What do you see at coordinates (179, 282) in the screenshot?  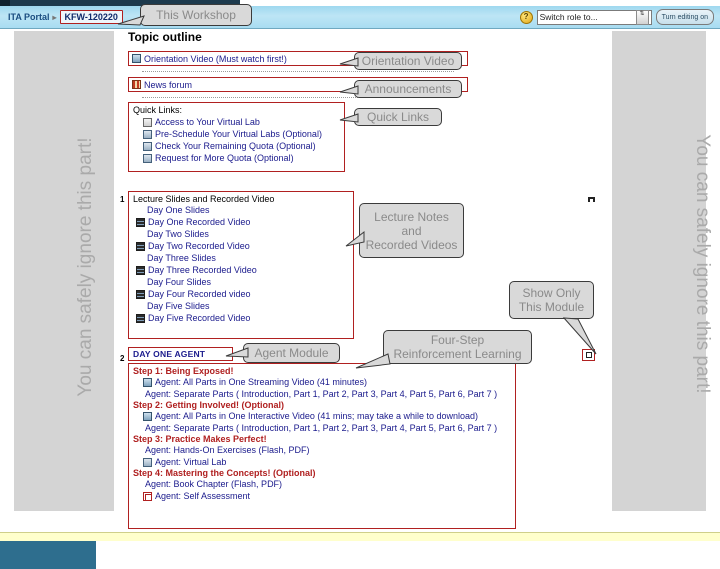 I see `lecture-item-label: Day Four Slides` at bounding box center [179, 282].